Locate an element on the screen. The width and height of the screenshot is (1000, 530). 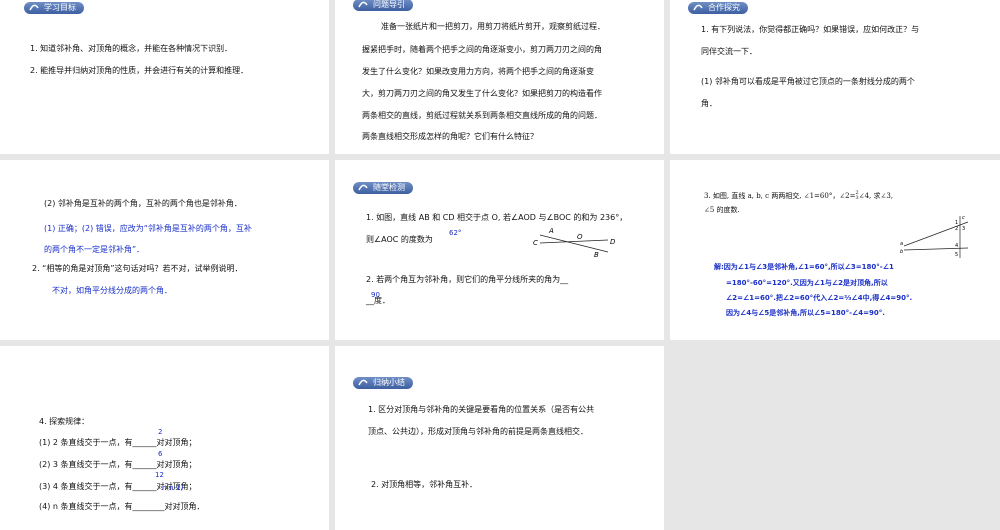
pattern-answer-4: n(n-1) is located at coordinates (173, 488).